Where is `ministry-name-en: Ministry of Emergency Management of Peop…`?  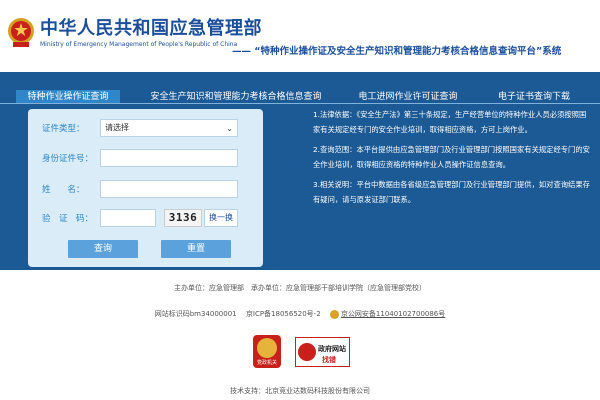
ministry-name-en: Ministry of Emergency Management of Peop… is located at coordinates (139, 44).